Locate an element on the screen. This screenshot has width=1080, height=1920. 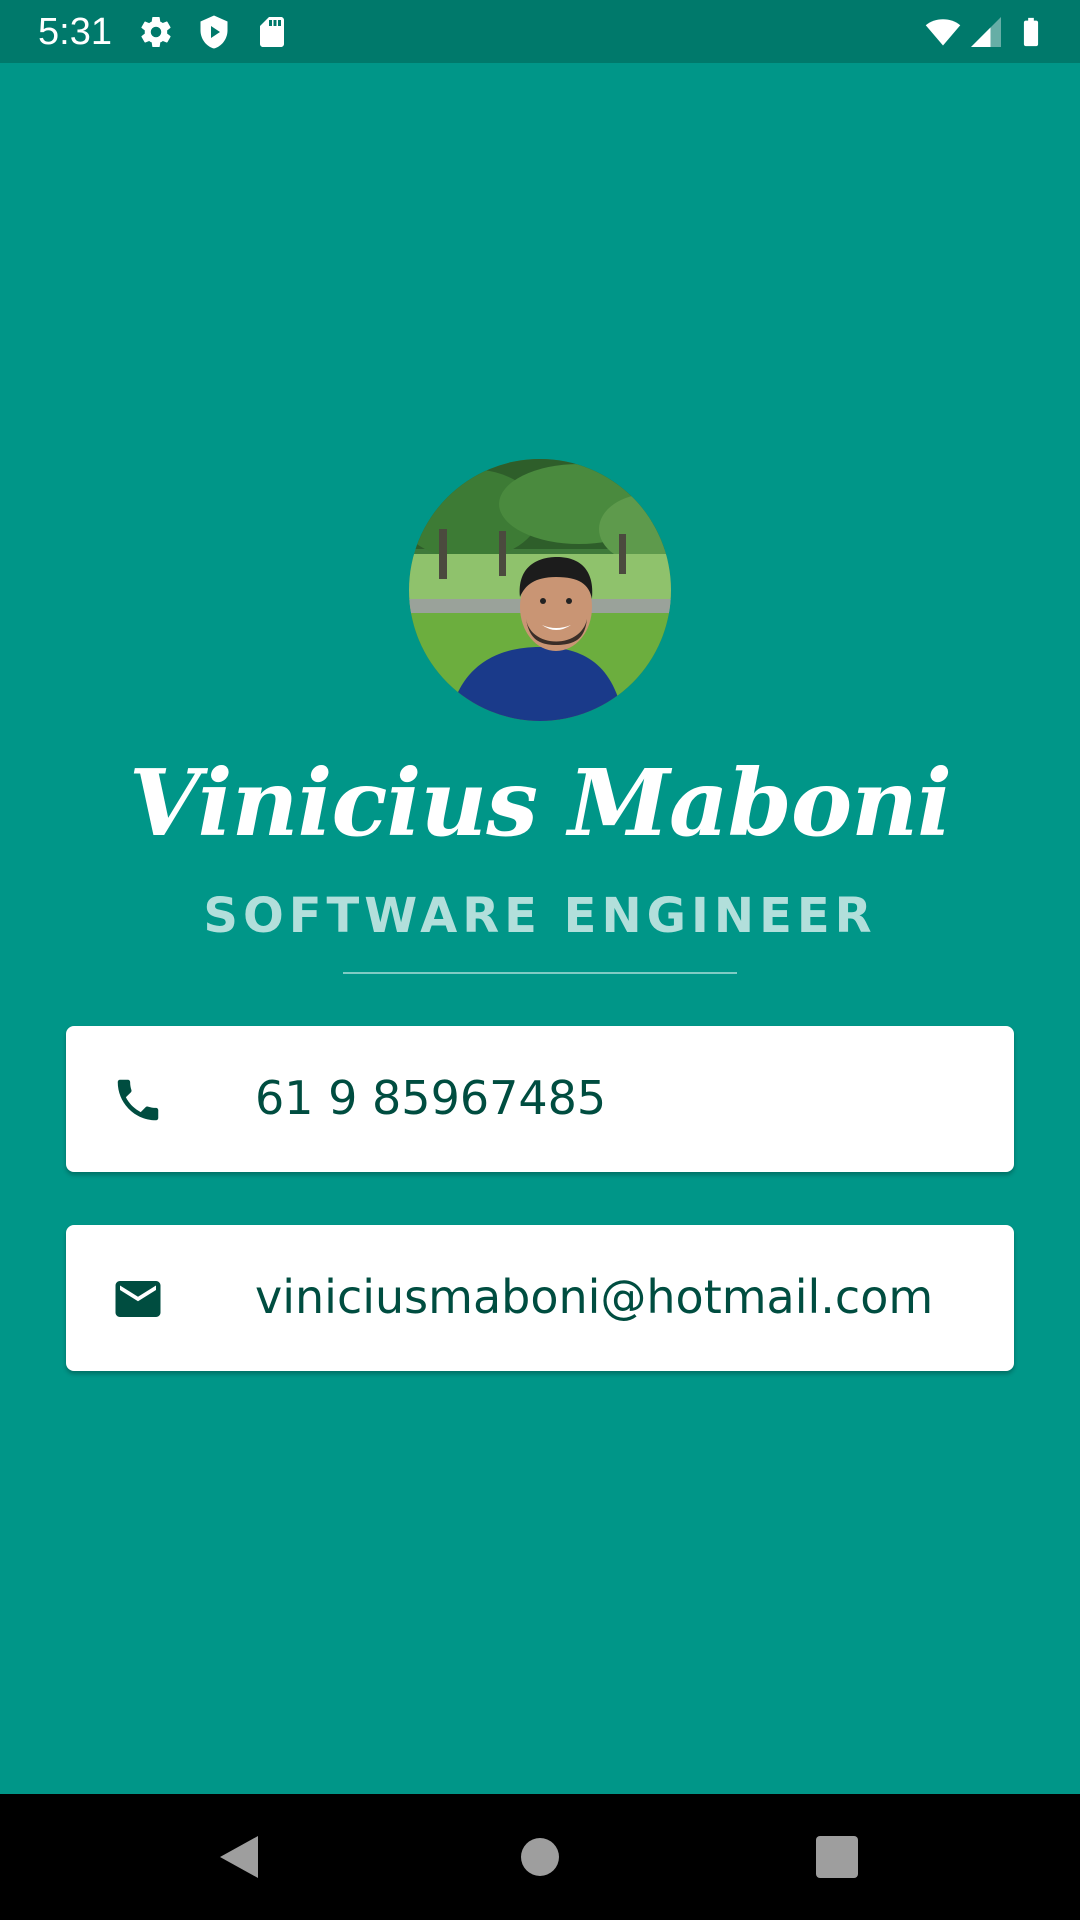
navigation-bar is located at coordinates (540, 1857).